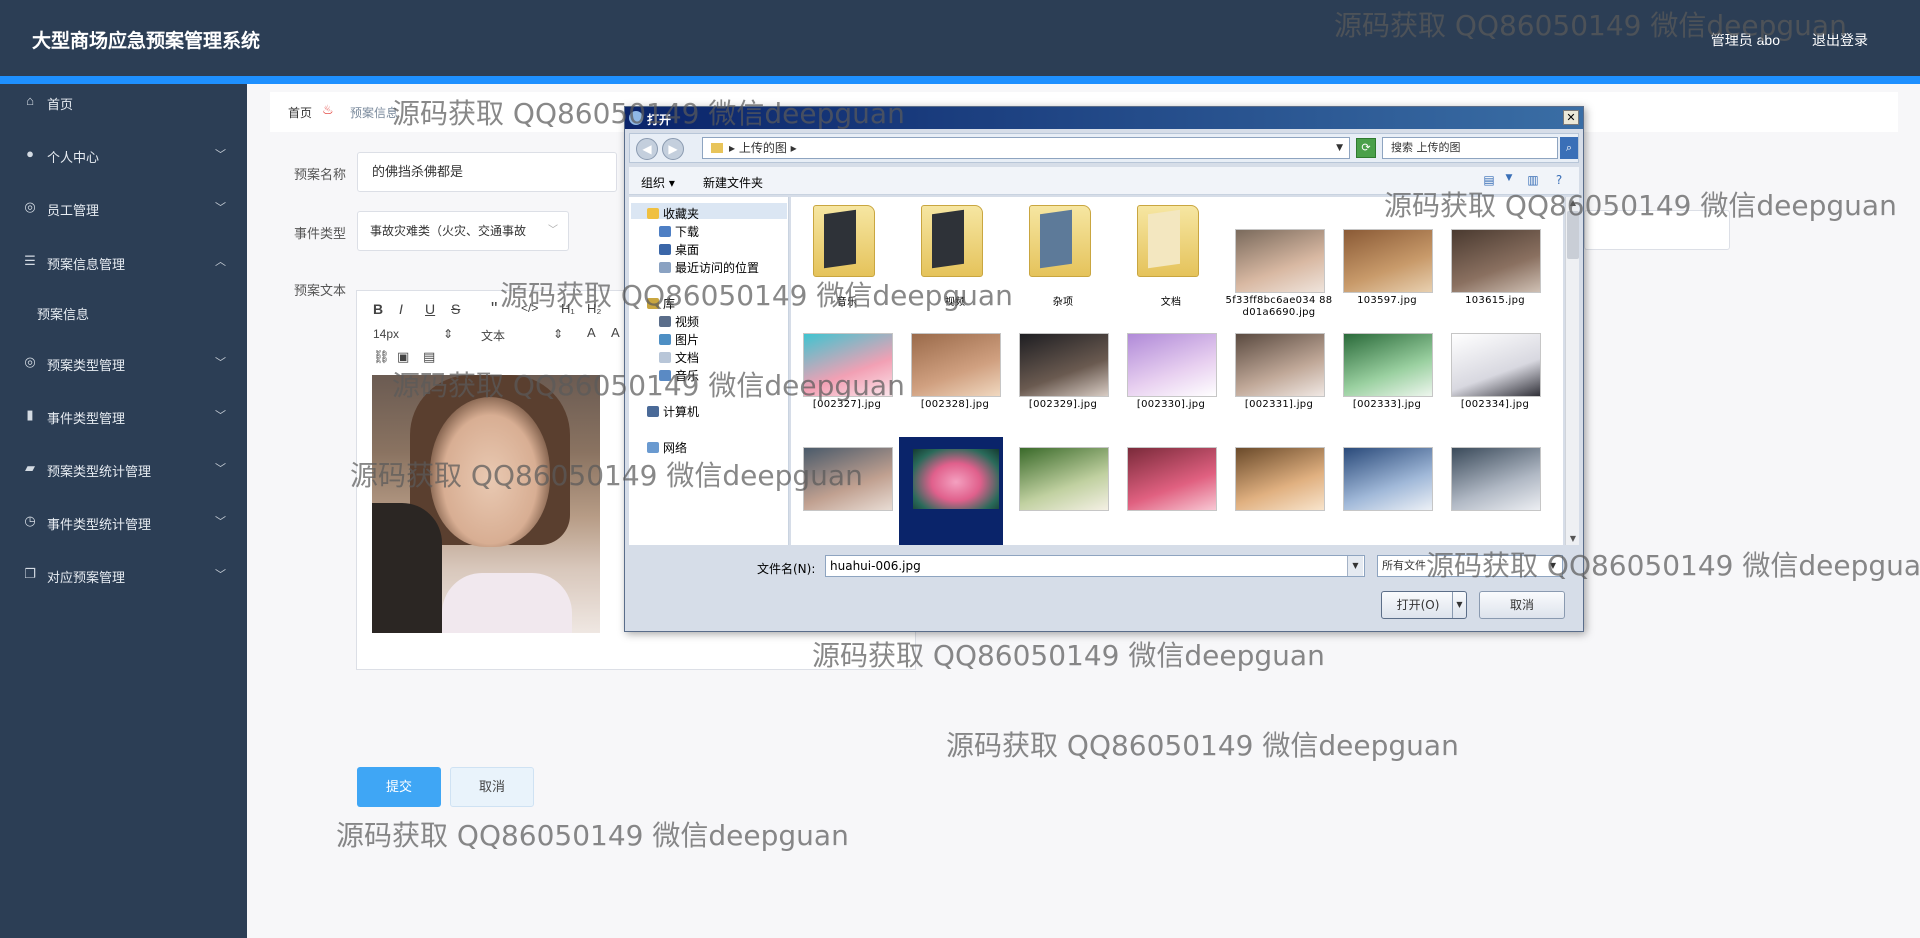 Image resolution: width=1920 pixels, height=938 pixels. What do you see at coordinates (494, 309) in the screenshot?
I see `quote-icon: "` at bounding box center [494, 309].